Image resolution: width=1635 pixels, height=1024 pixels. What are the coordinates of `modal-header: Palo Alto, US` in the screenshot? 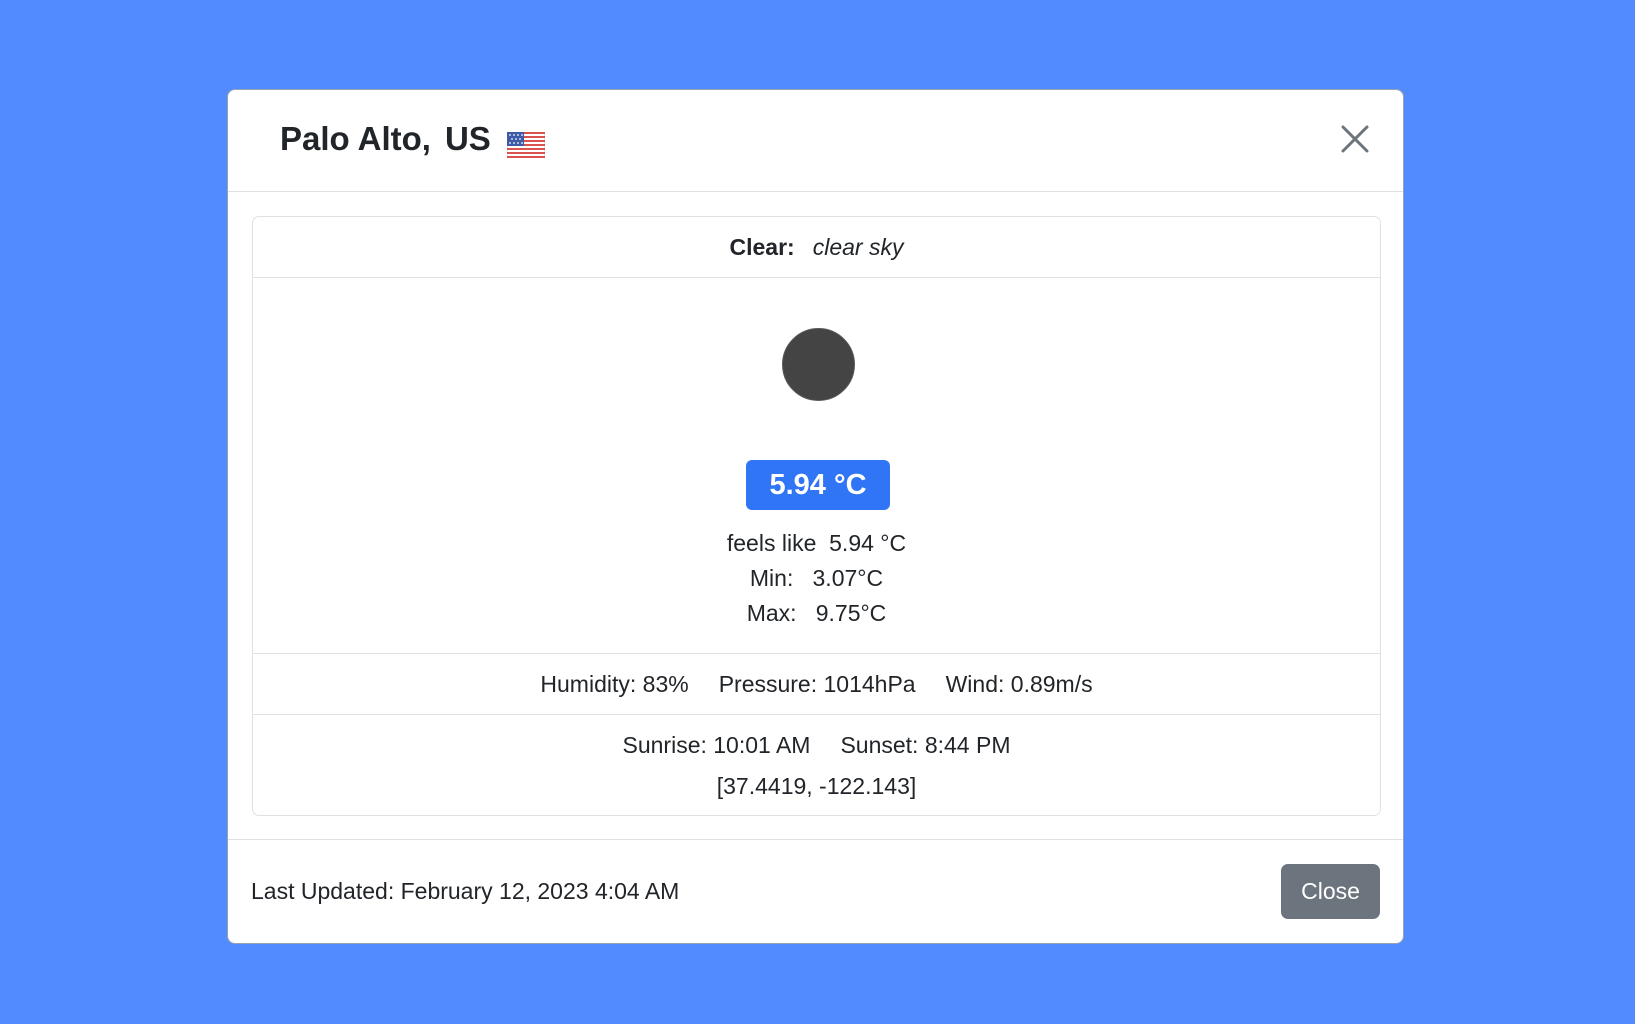 It's located at (815, 141).